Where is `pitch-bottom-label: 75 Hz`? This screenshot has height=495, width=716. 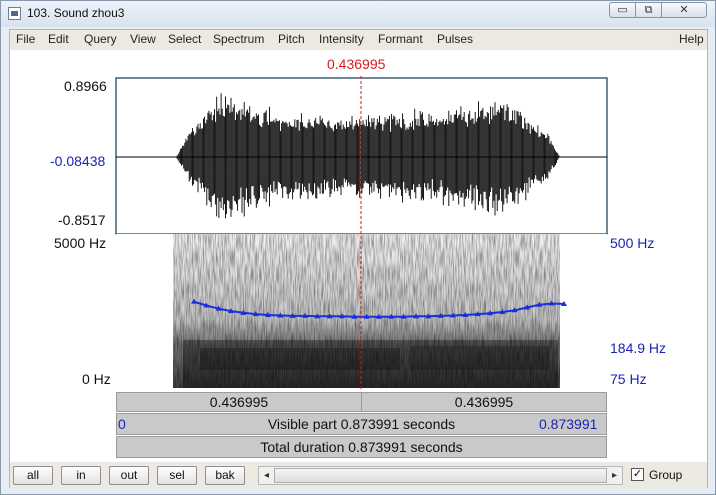 pitch-bottom-label: 75 Hz is located at coordinates (628, 379).